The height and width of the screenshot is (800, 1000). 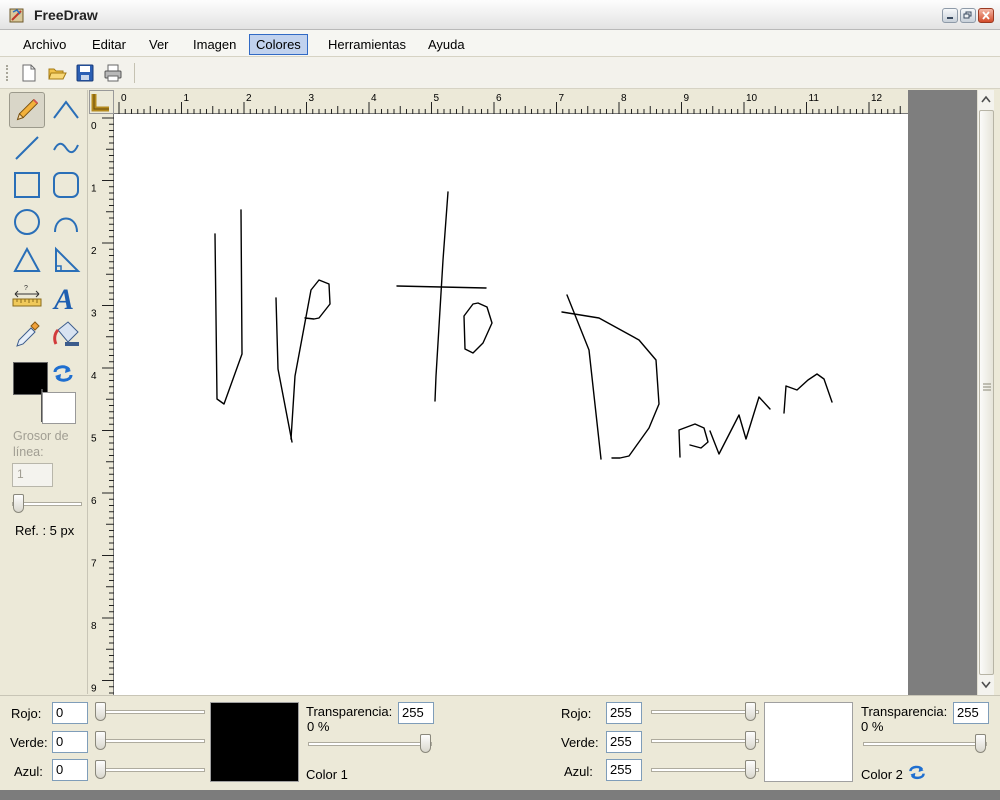 What do you see at coordinates (327, 774) in the screenshot?
I see `color1-label: Color 1` at bounding box center [327, 774].